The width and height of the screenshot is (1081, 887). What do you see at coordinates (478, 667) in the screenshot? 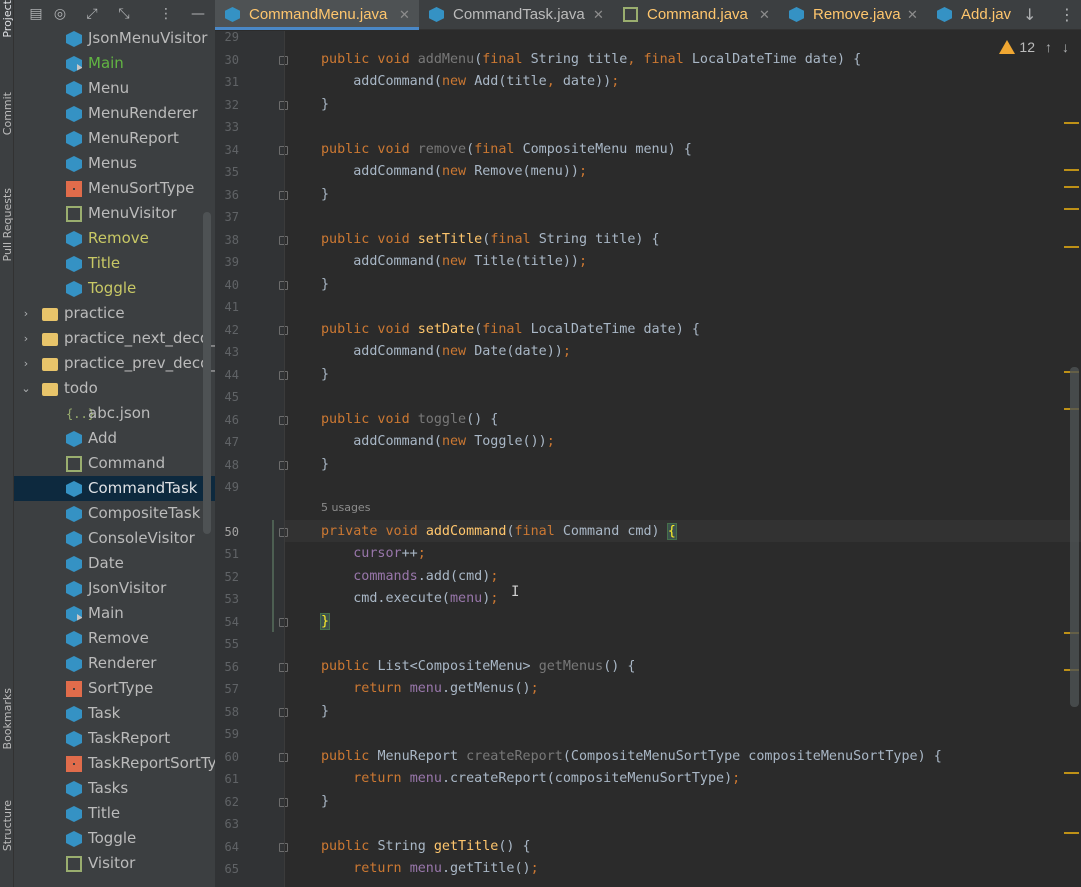
I see `code-line: public List<CompositeMenu> getMenus() {` at bounding box center [478, 667].